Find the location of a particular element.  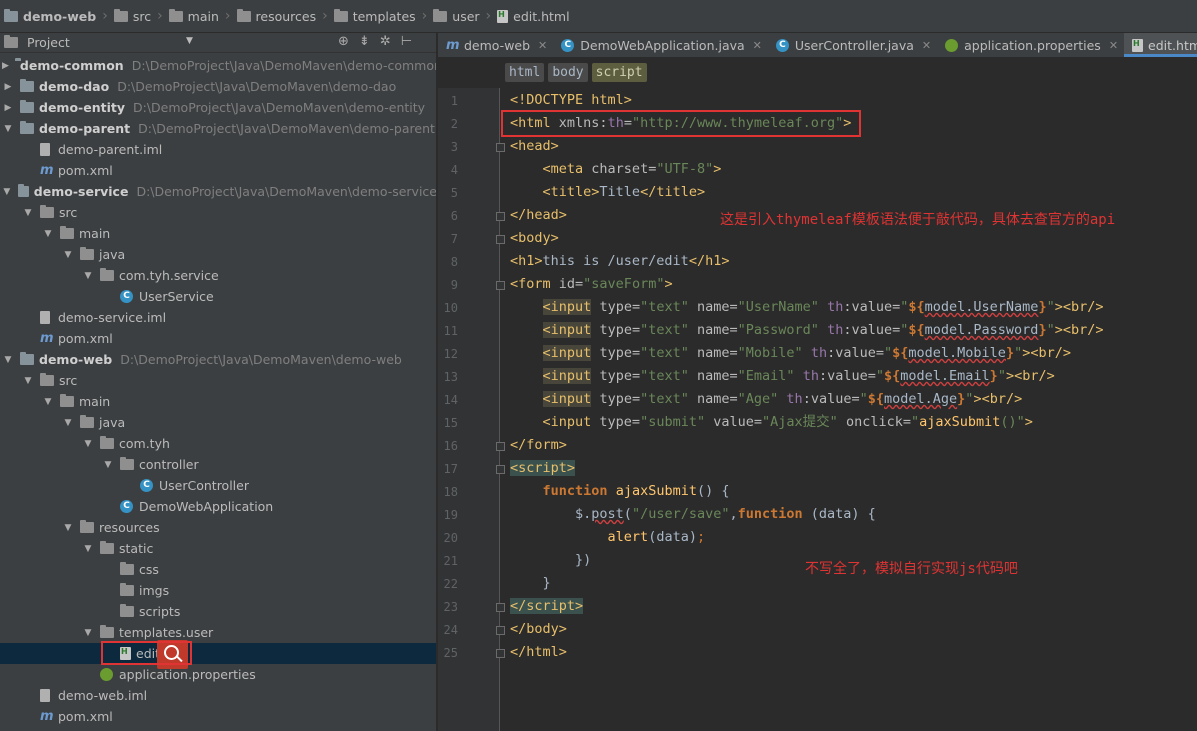

panel-toolbar: ⊕ ⇟ ✲ ⊢ is located at coordinates (375, 41).